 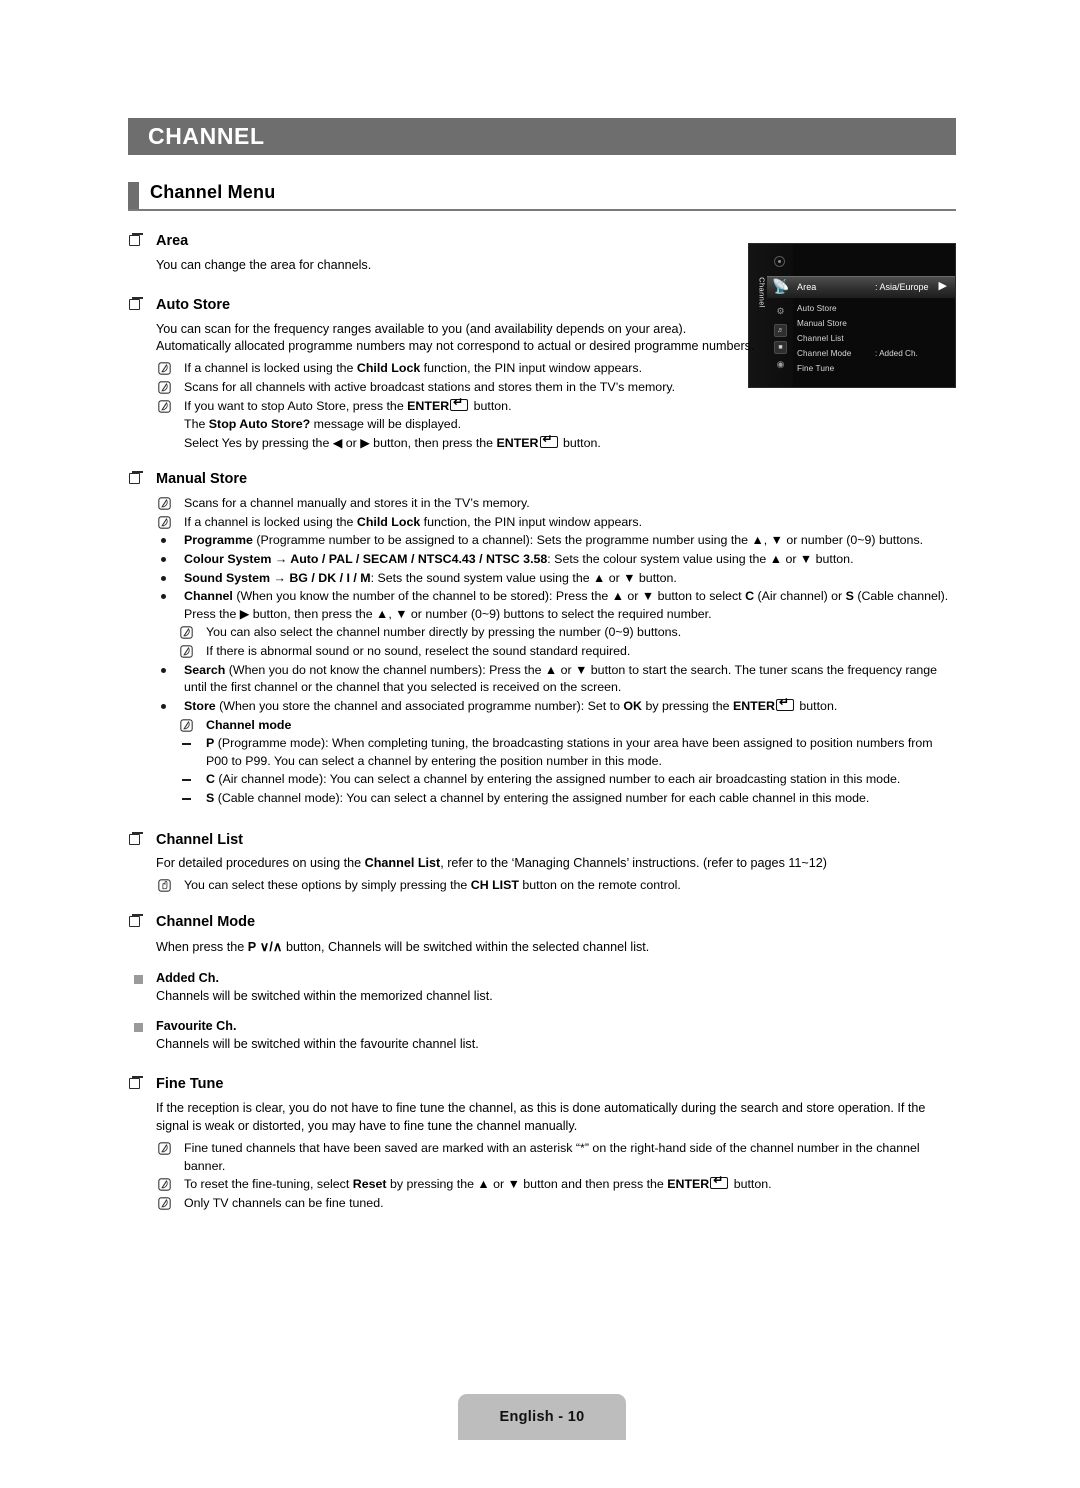 I want to click on heading-area-label: Area, so click(x=172, y=241).